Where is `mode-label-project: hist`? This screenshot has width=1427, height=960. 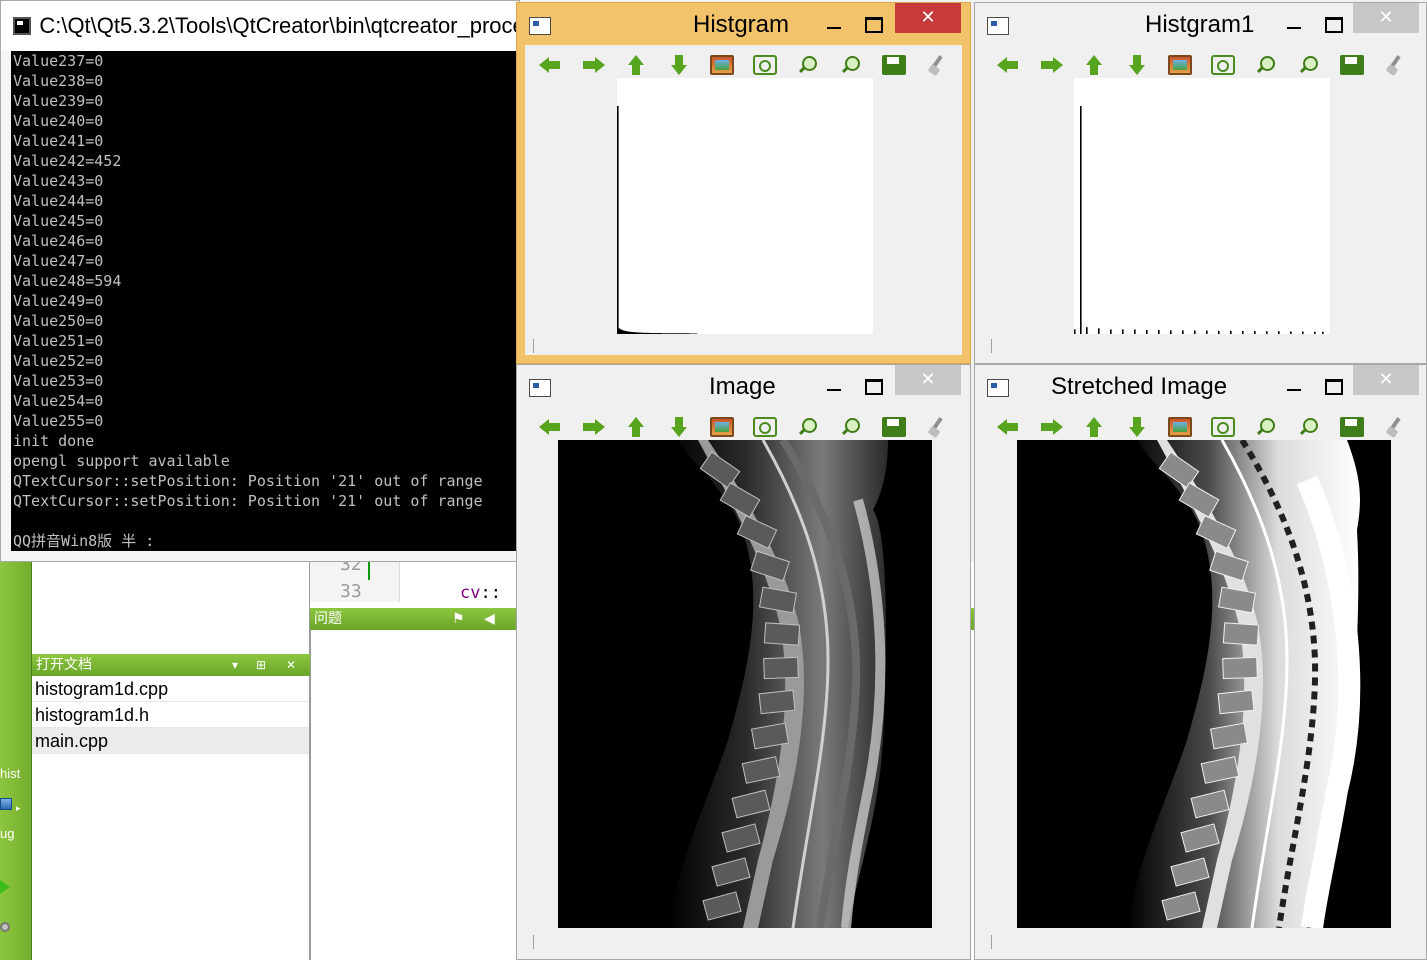
mode-label-project: hist is located at coordinates (16, 773).